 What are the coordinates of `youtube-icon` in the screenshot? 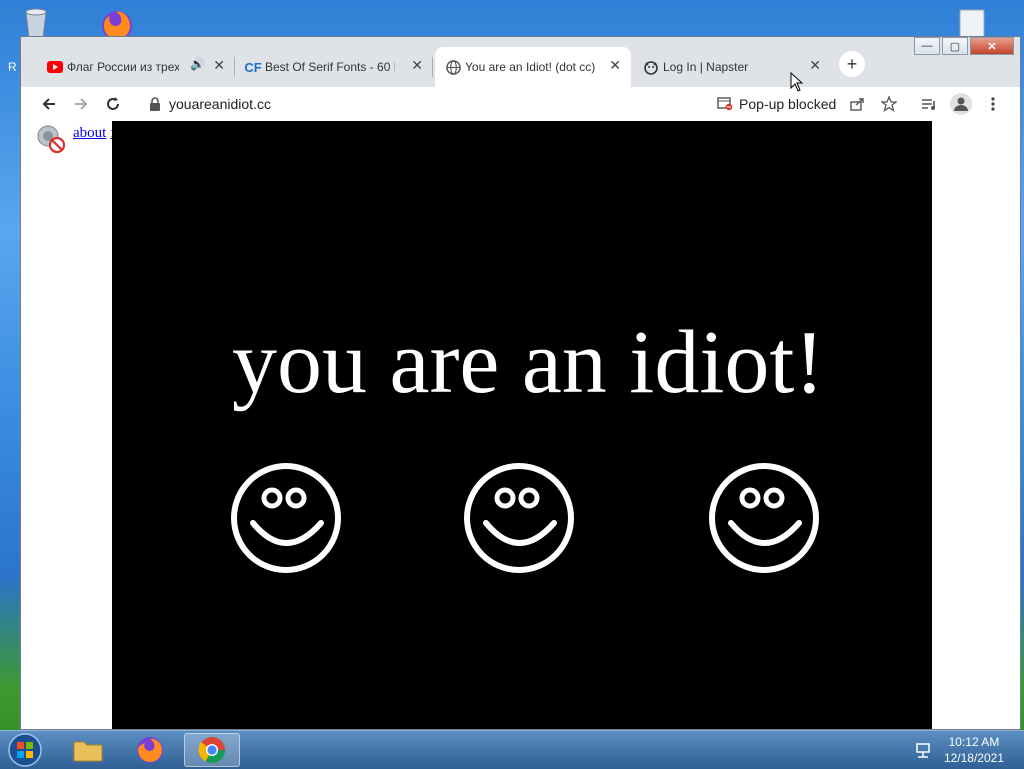 It's located at (55, 67).